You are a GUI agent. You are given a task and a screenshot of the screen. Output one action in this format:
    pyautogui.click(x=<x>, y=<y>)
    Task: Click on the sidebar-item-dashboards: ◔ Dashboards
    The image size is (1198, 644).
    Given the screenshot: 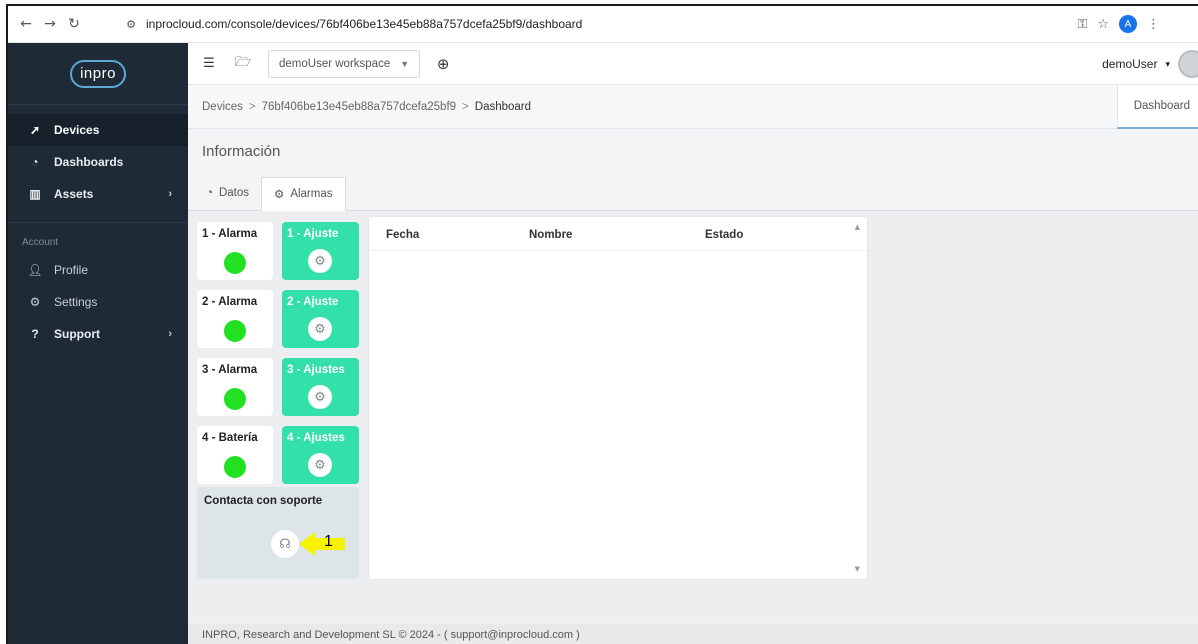 What is the action you would take?
    pyautogui.click(x=98, y=162)
    